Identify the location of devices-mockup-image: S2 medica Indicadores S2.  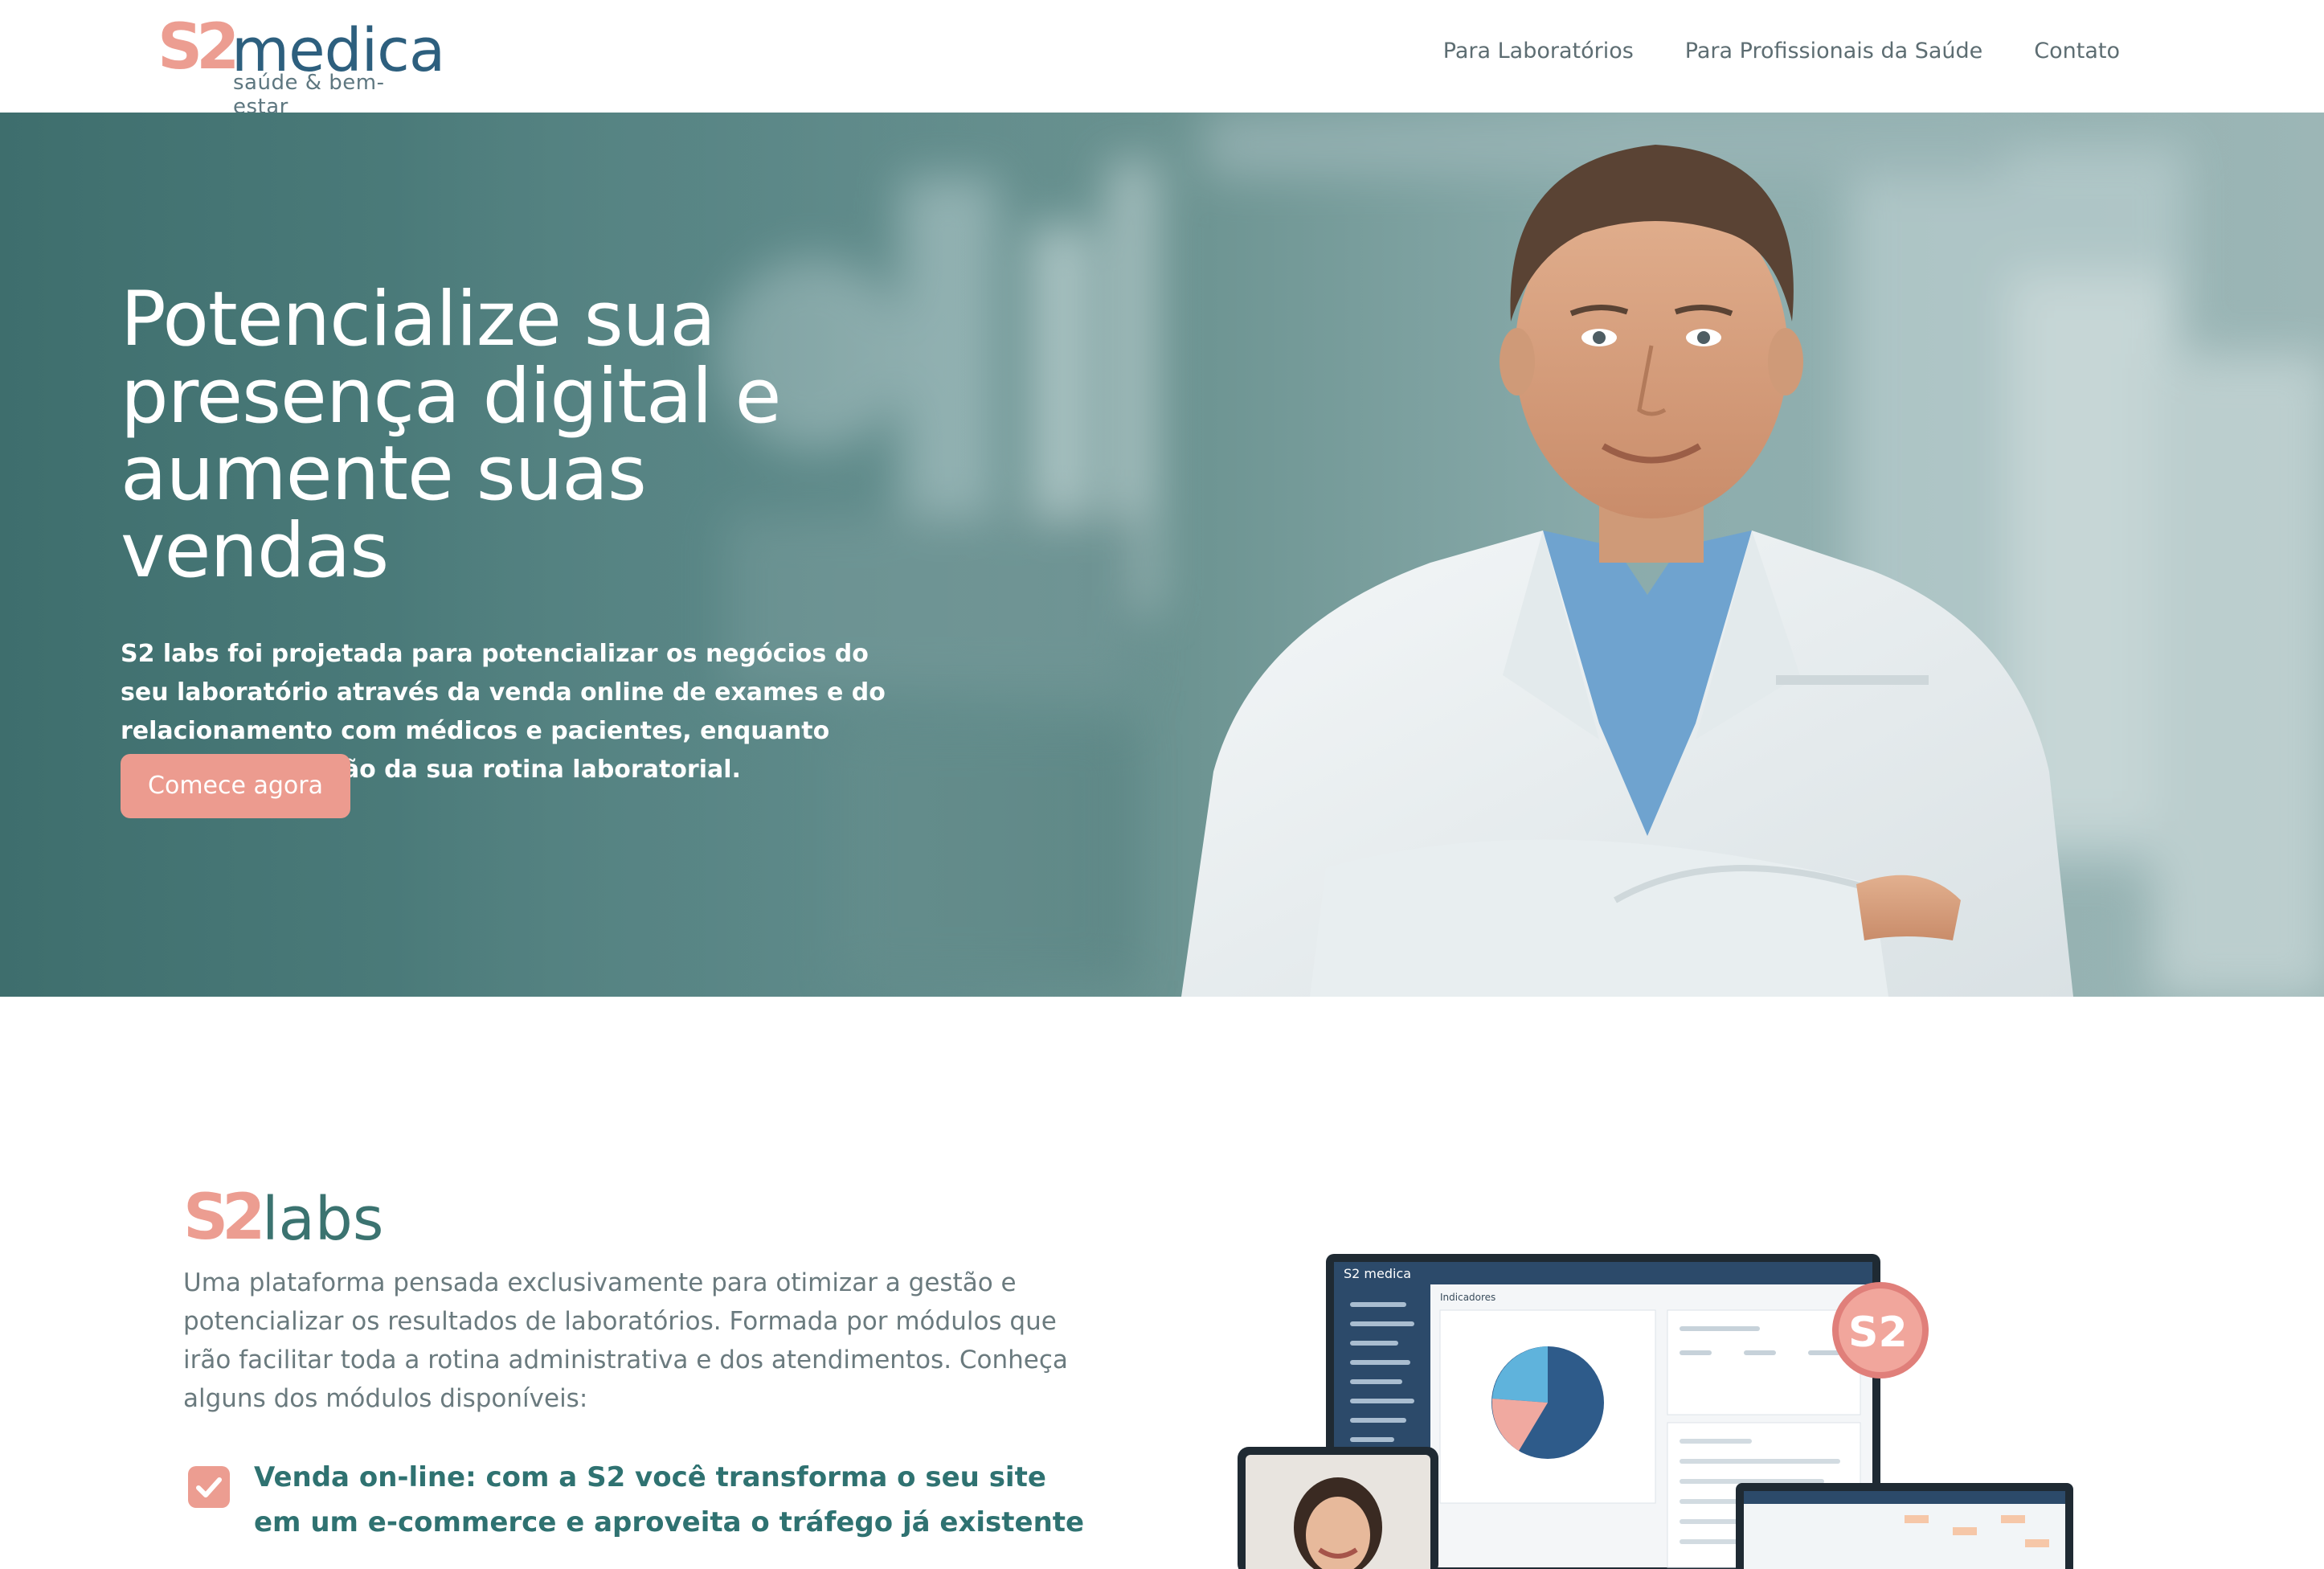
(1656, 1412).